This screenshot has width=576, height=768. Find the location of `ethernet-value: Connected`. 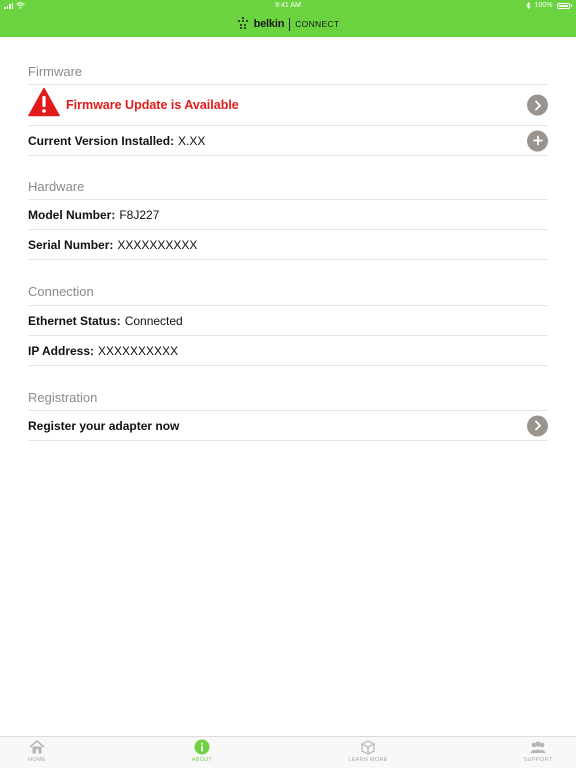

ethernet-value: Connected is located at coordinates (153, 320).